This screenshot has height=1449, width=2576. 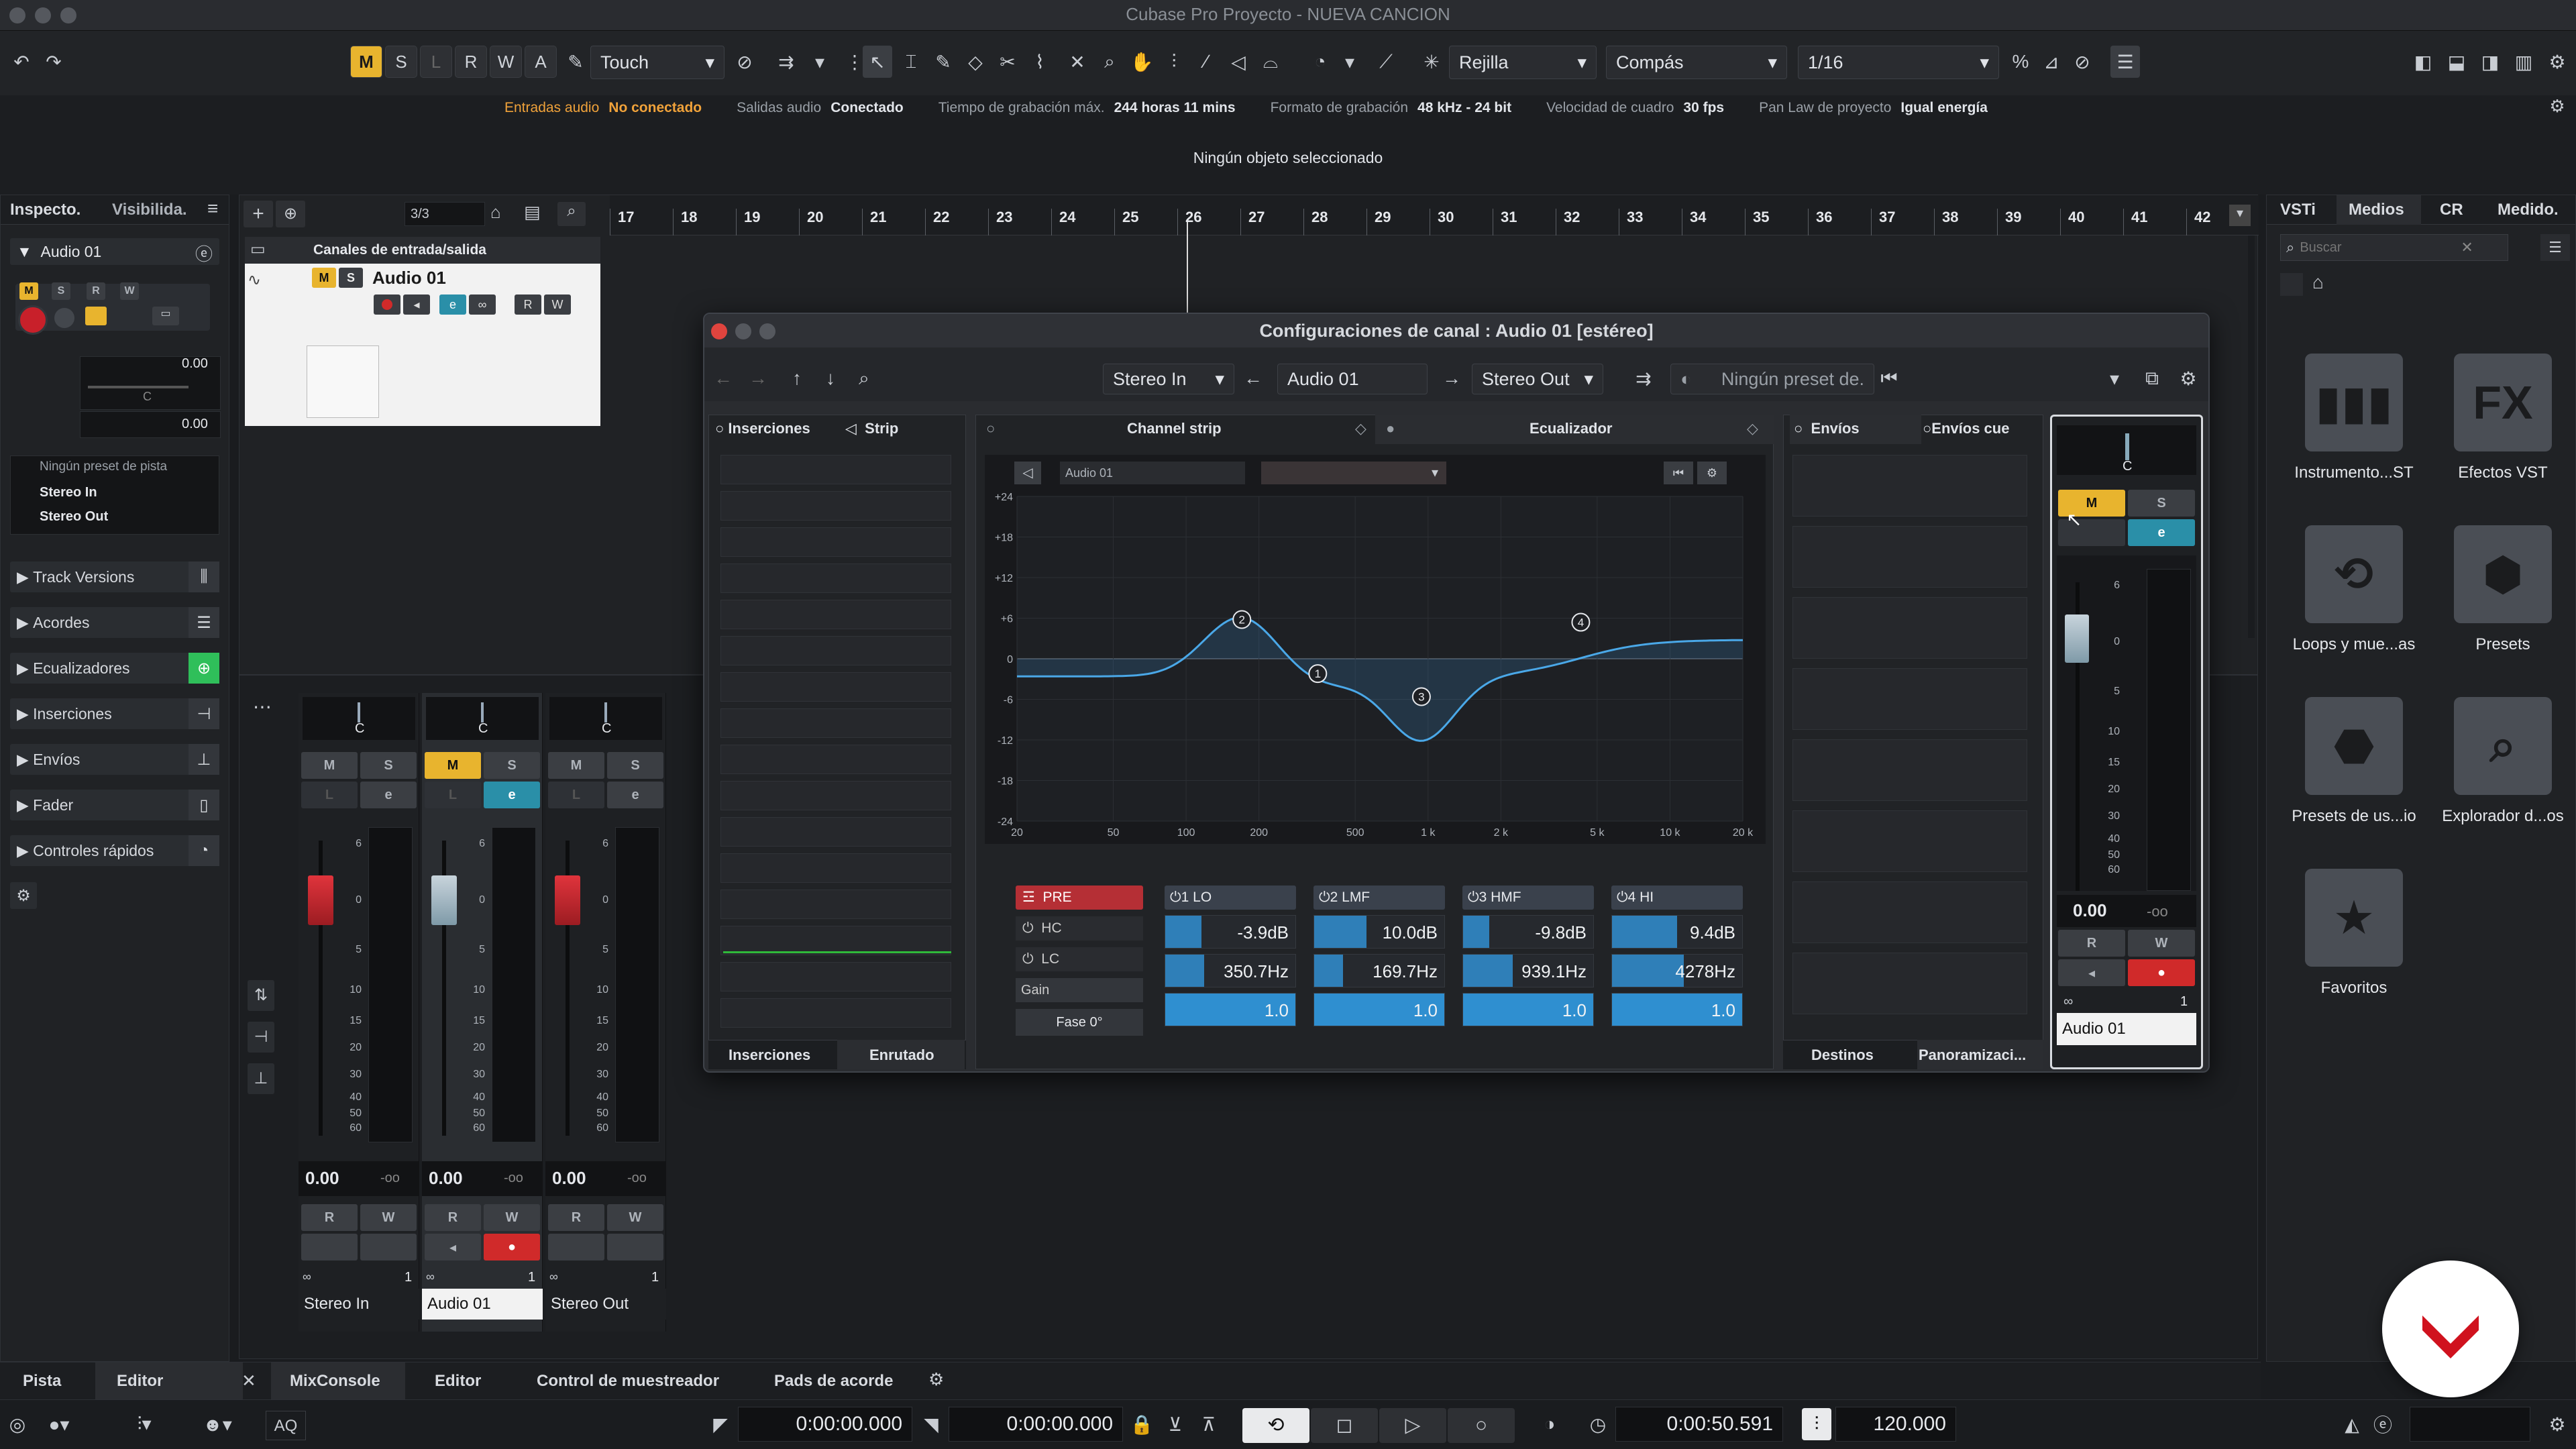 I want to click on tempo-track-icon: ⫶, so click(x=1816, y=1424).